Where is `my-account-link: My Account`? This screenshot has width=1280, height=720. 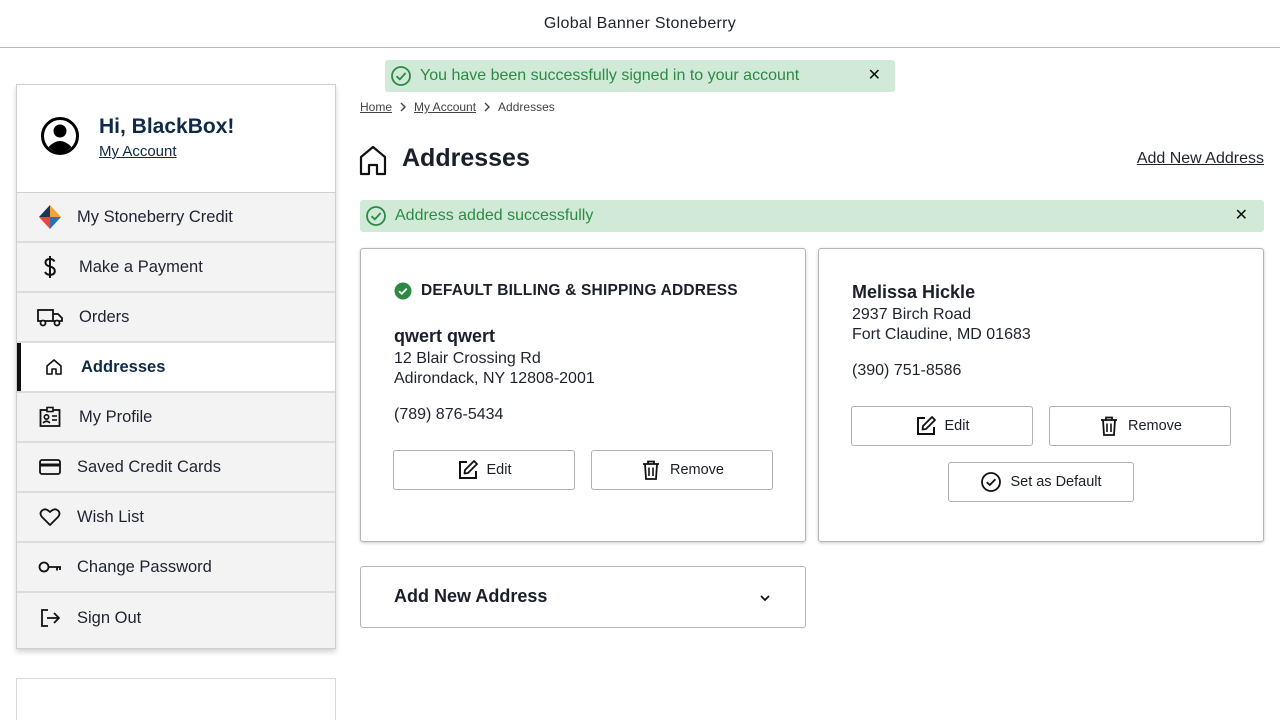
my-account-link: My Account is located at coordinates (138, 151).